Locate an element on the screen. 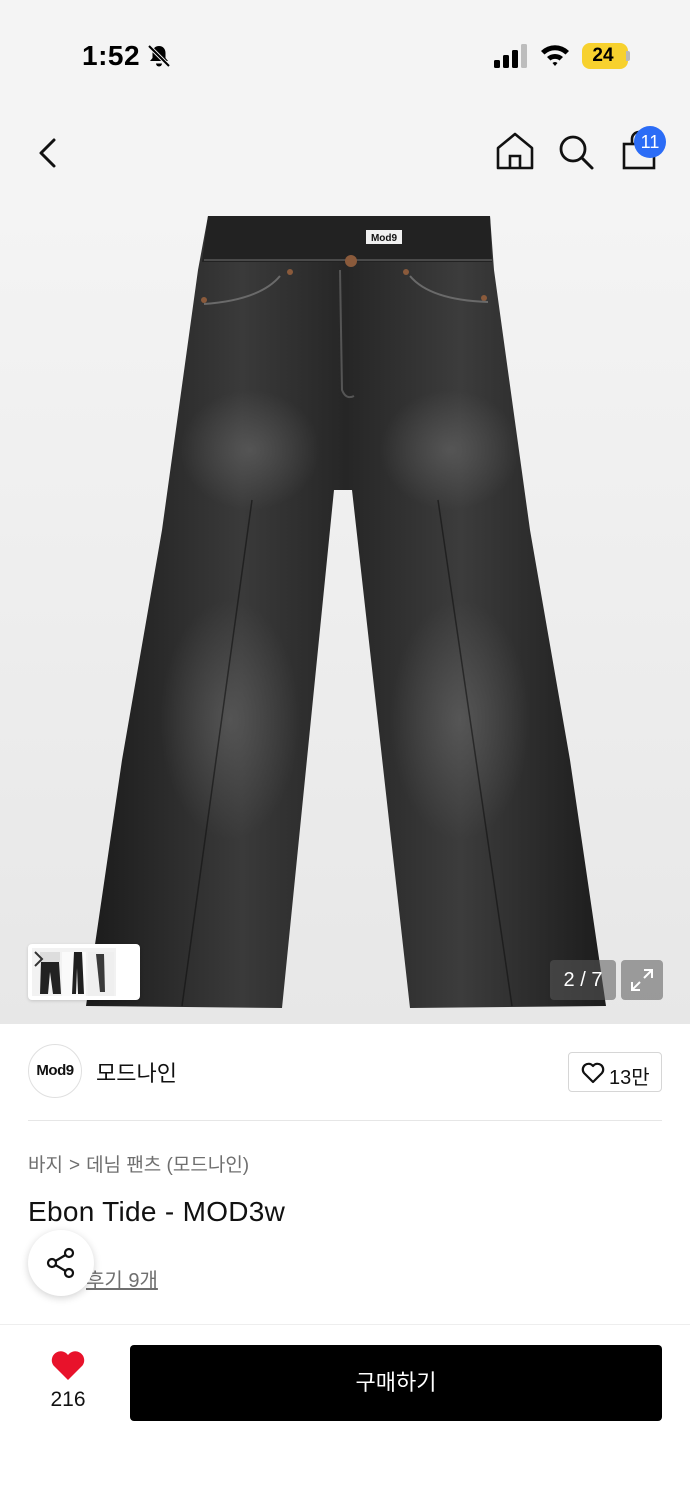  share-icon is located at coordinates (60, 1263).